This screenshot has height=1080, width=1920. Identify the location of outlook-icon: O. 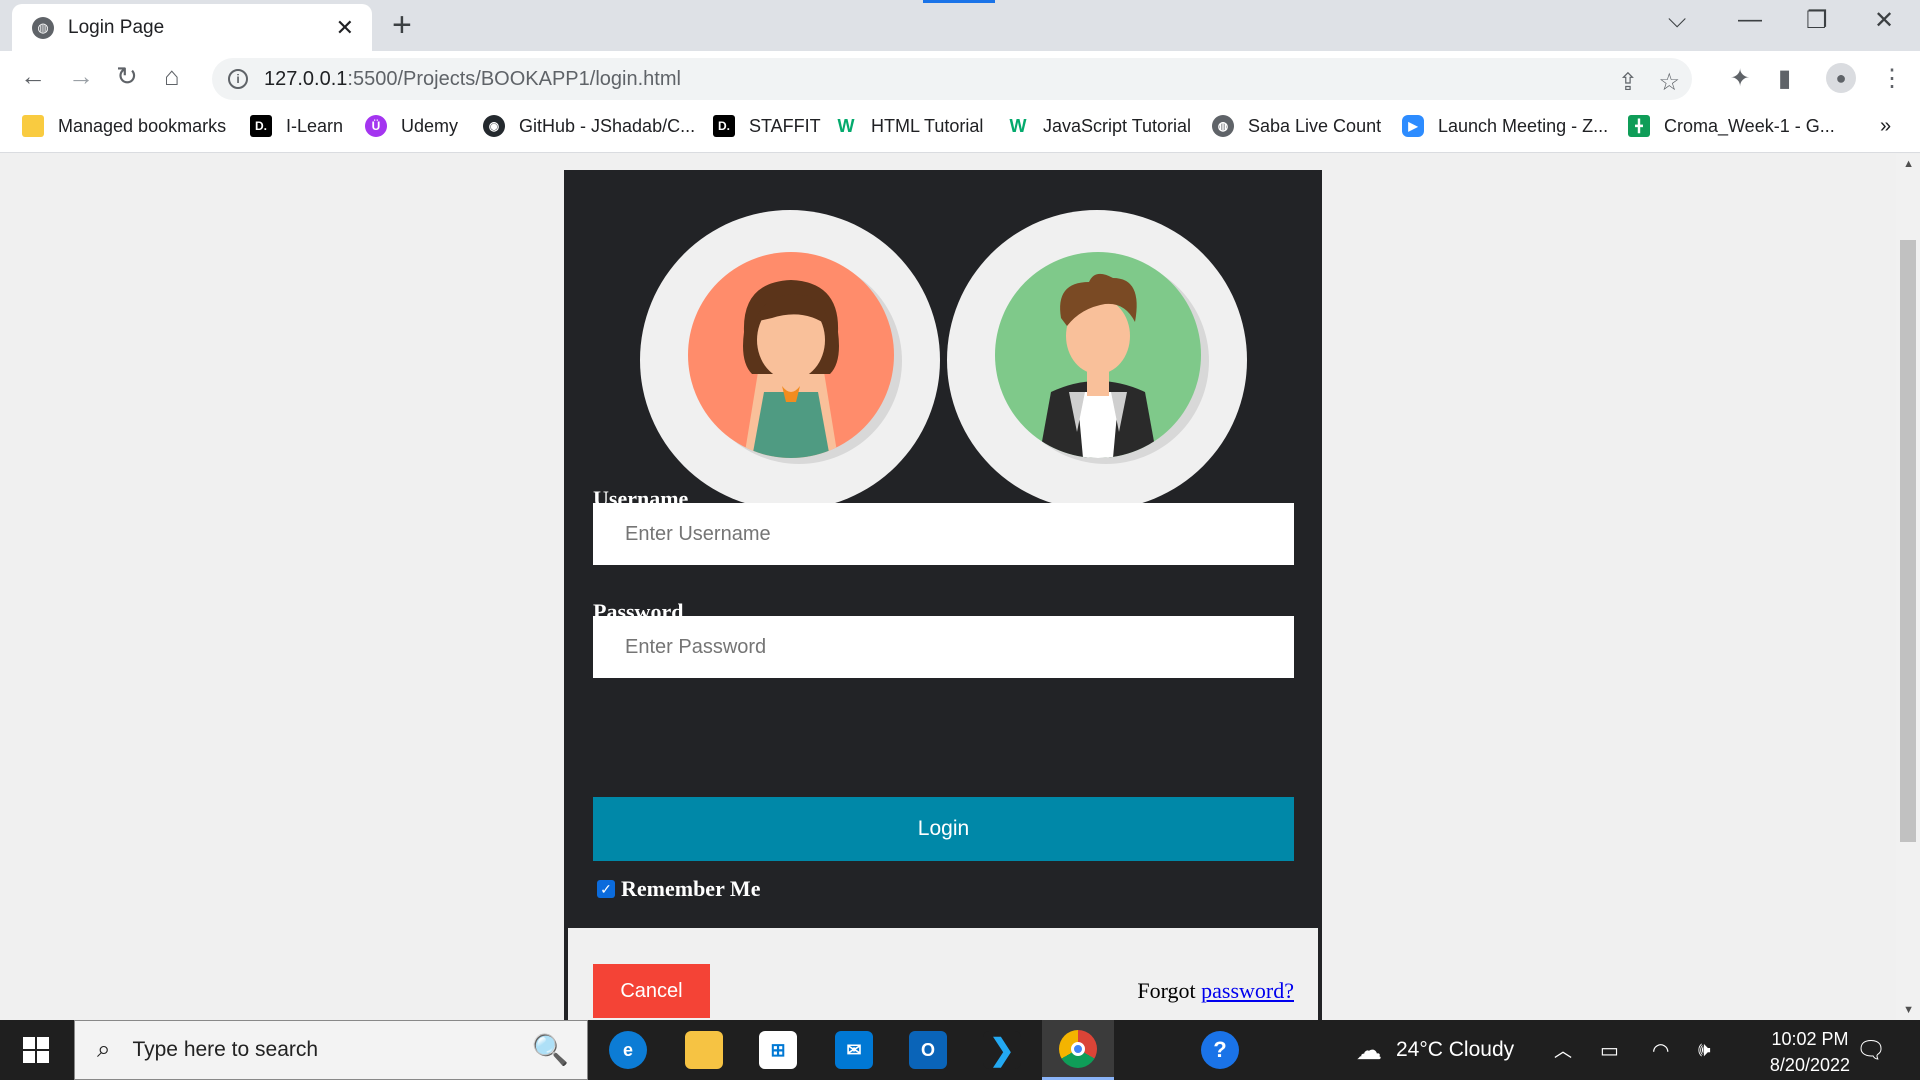
(928, 1050).